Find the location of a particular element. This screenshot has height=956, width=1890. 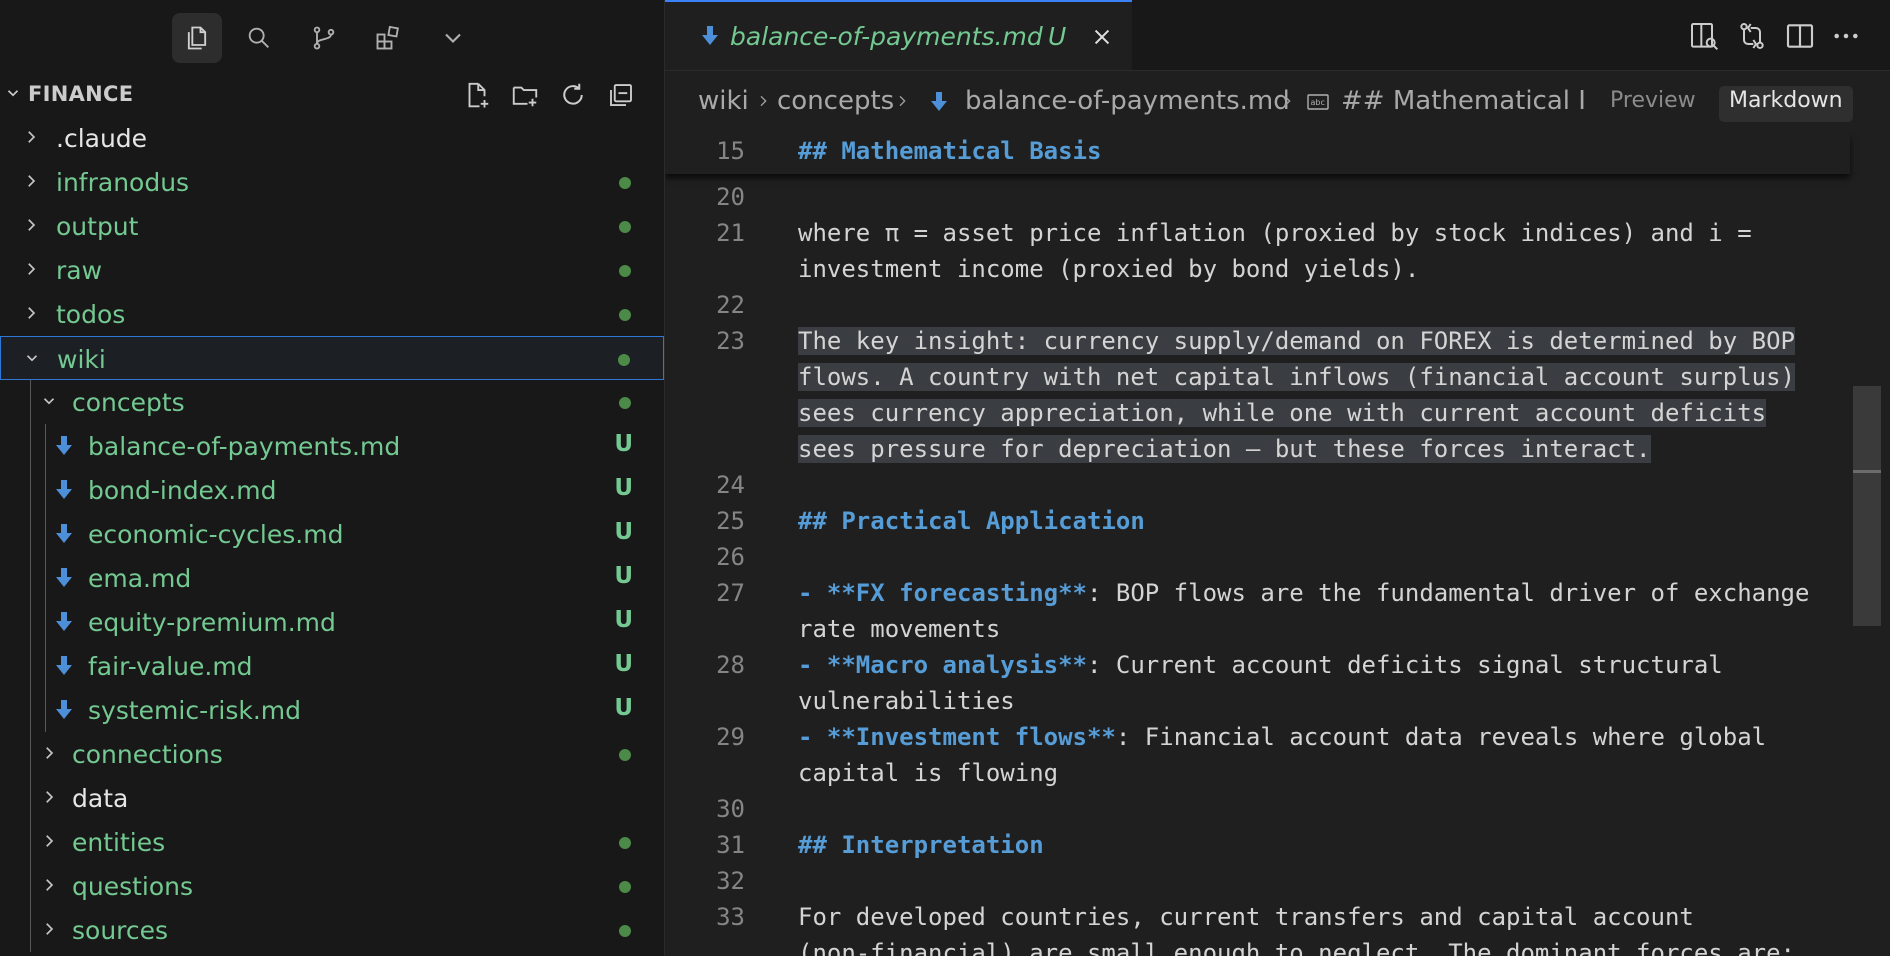

file-item: fair-value.md U is located at coordinates (332, 666).